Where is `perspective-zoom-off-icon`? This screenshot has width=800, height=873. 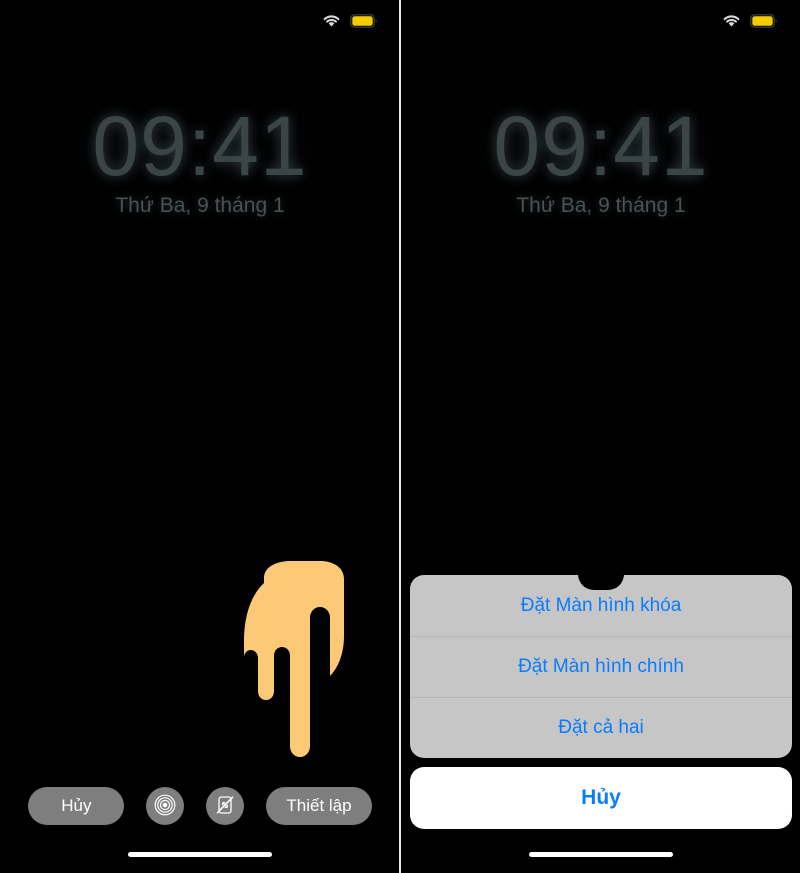
perspective-zoom-off-icon is located at coordinates (225, 806).